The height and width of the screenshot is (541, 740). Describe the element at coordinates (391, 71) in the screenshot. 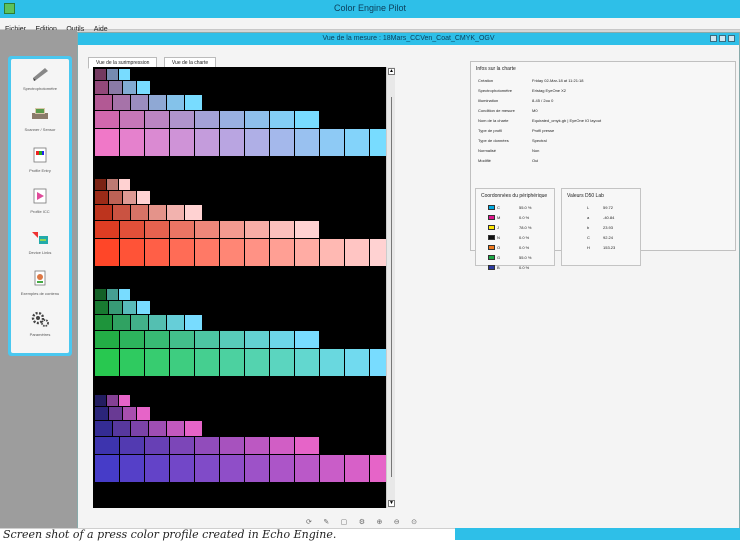

I see `scroll-up-button: ▲` at that location.